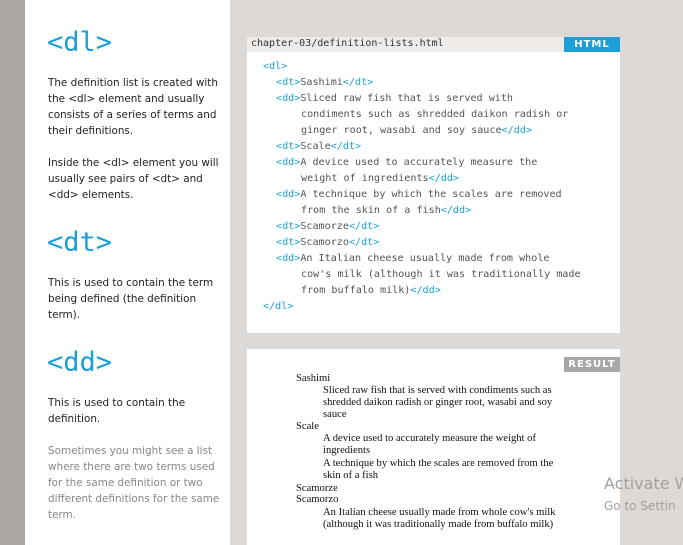  I want to click on code-line: <dl>, so click(275, 66).